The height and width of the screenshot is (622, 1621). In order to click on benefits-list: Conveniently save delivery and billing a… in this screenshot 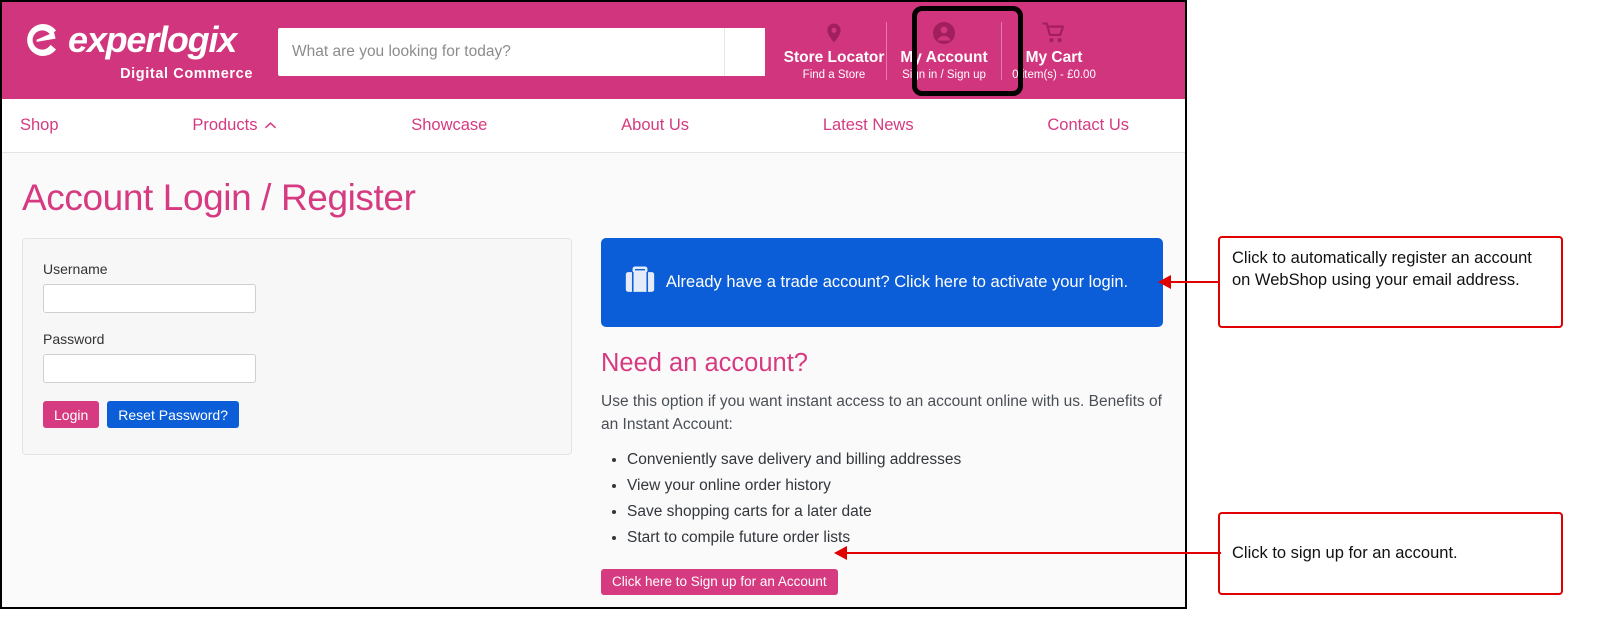, I will do `click(882, 499)`.